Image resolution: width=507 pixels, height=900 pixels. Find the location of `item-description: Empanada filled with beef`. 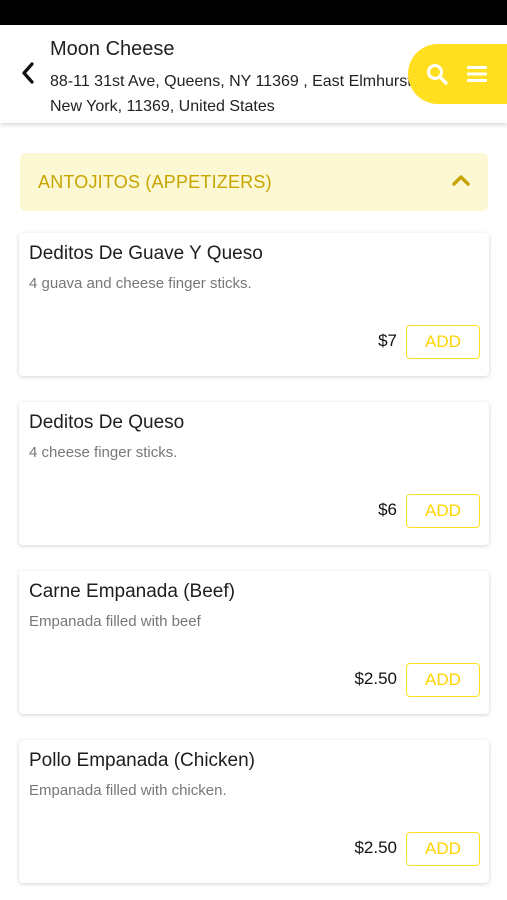

item-description: Empanada filled with beef is located at coordinates (115, 621).